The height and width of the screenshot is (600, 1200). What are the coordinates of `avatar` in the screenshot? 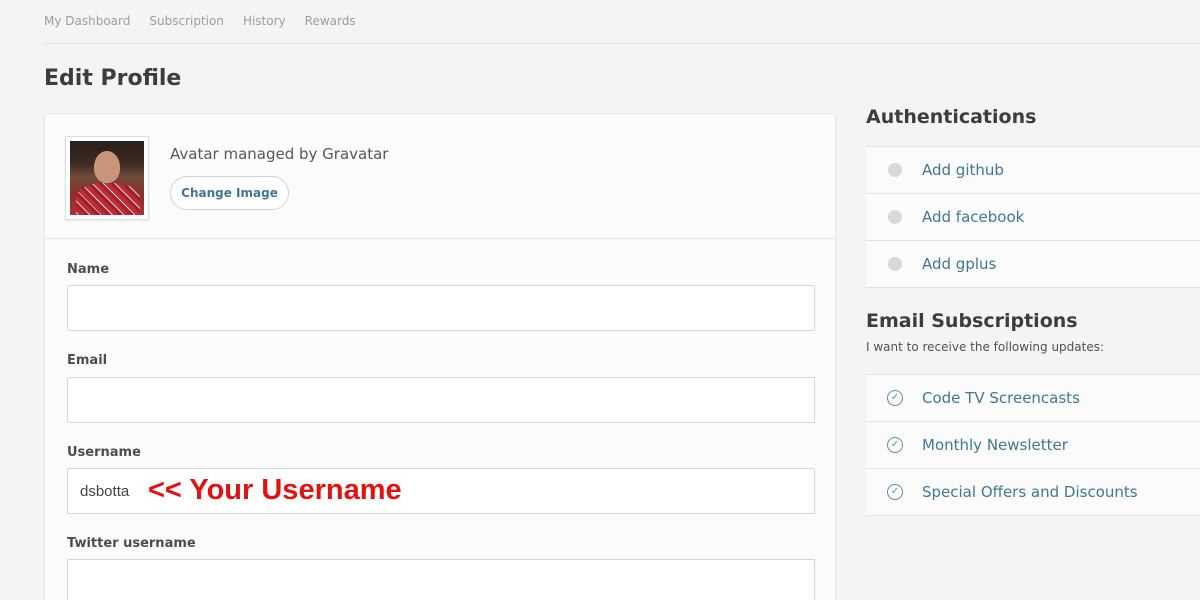 It's located at (107, 178).